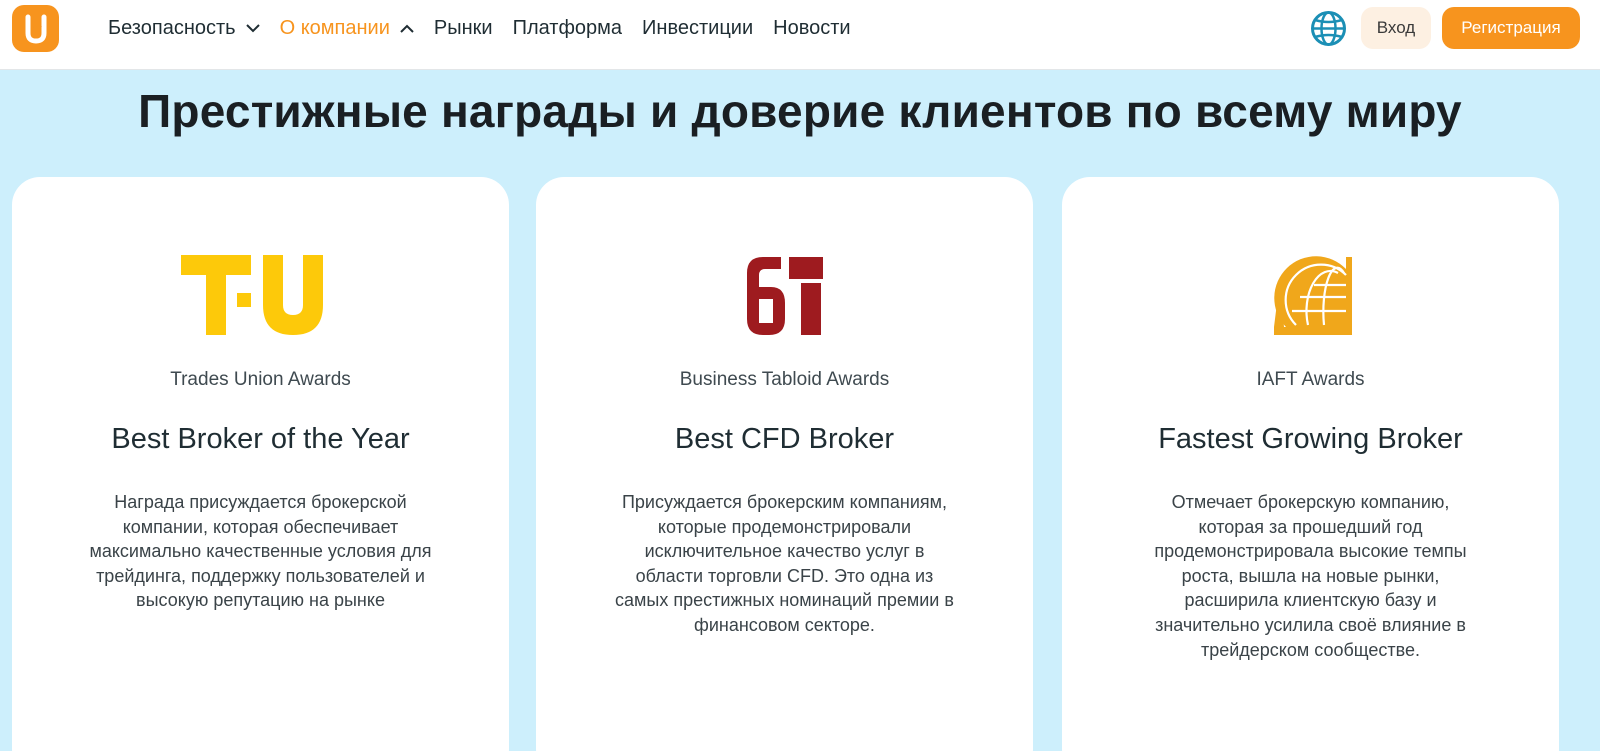 The image size is (1600, 751). I want to click on chevron-up-icon, so click(407, 28).